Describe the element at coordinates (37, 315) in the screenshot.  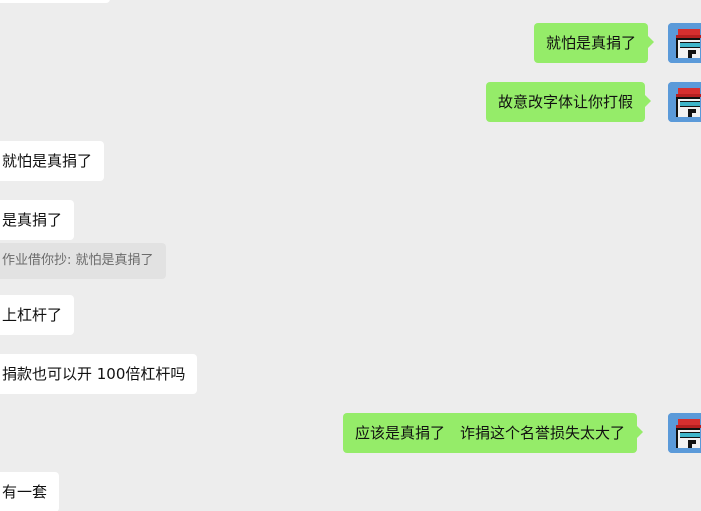
I see `incoming-message-bubble: 上杠杆了` at that location.